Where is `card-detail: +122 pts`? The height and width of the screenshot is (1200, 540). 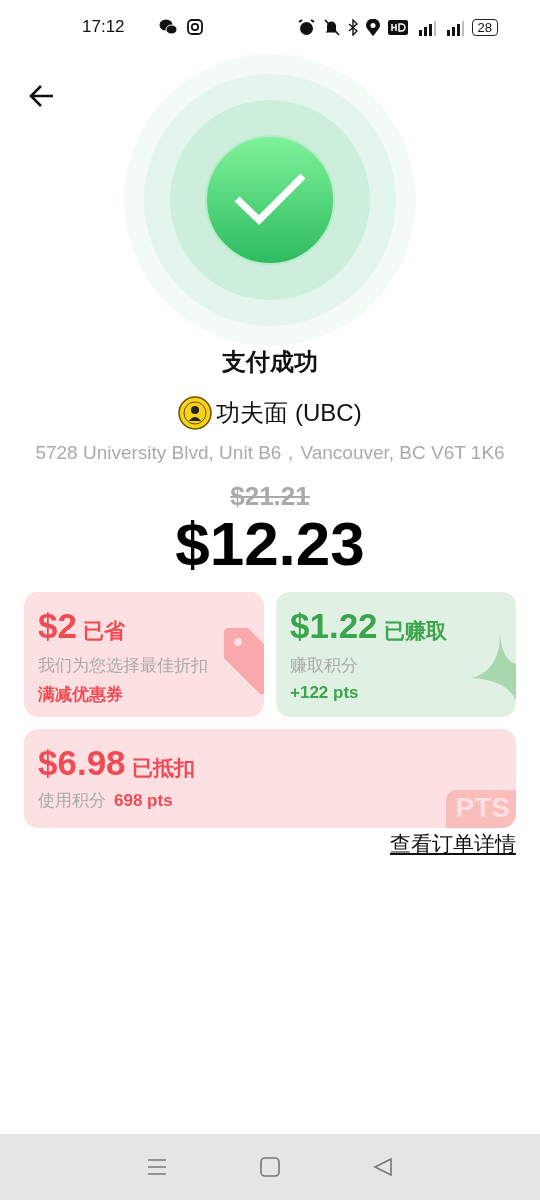
card-detail: +122 pts is located at coordinates (325, 693).